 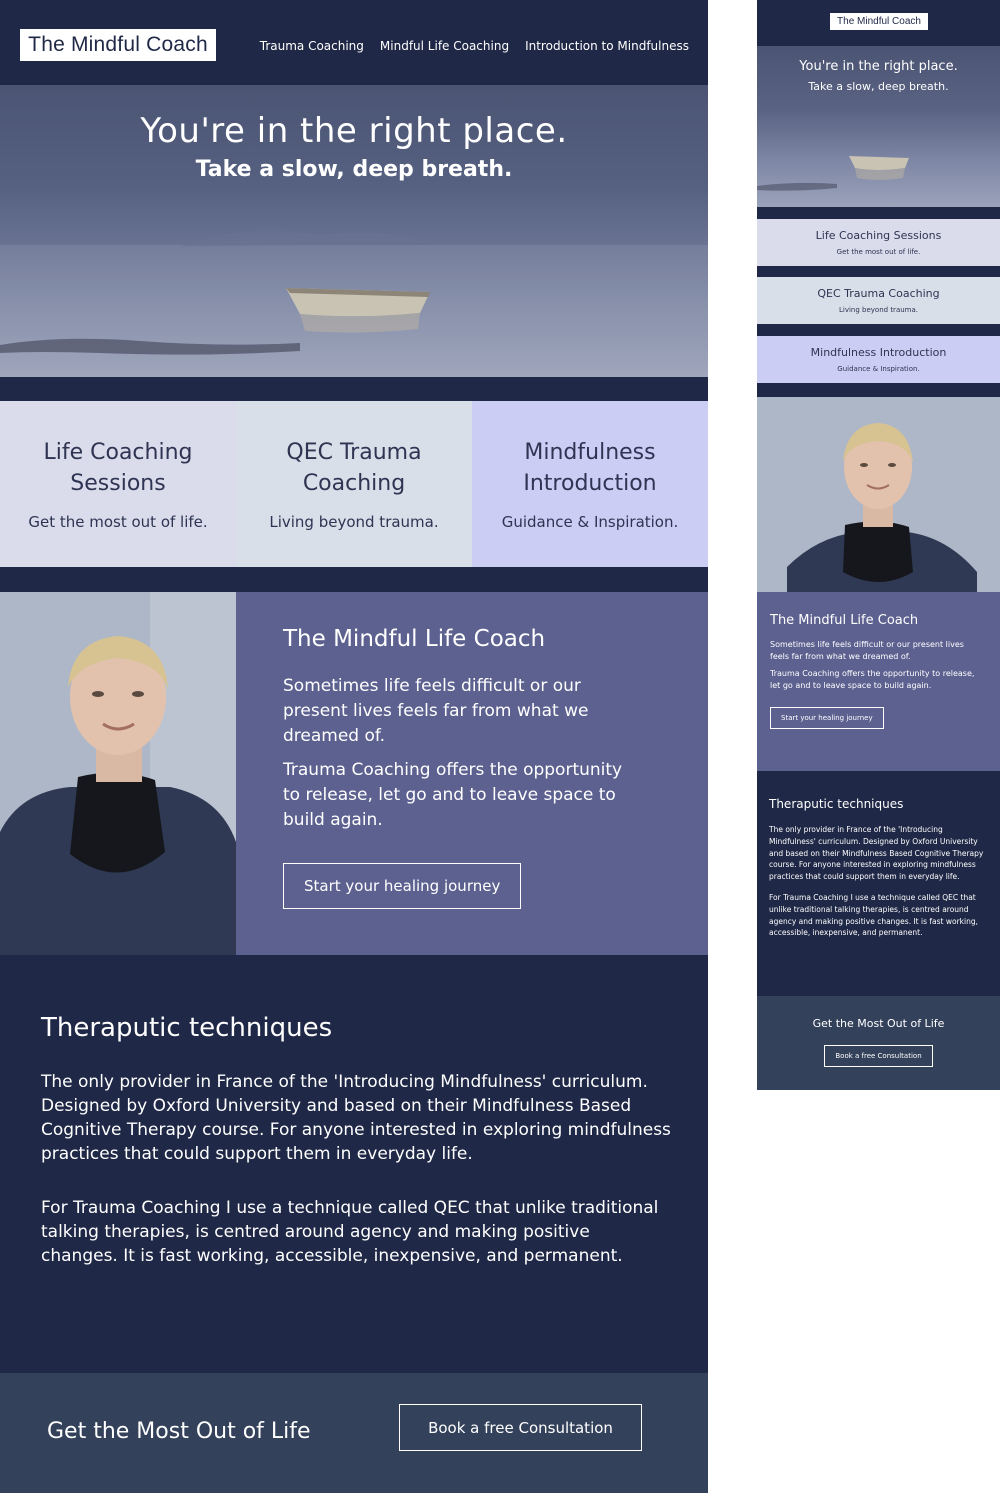 I want to click on nav-link-mindful-life-coaching: Mindful Life Coaching, so click(x=444, y=46).